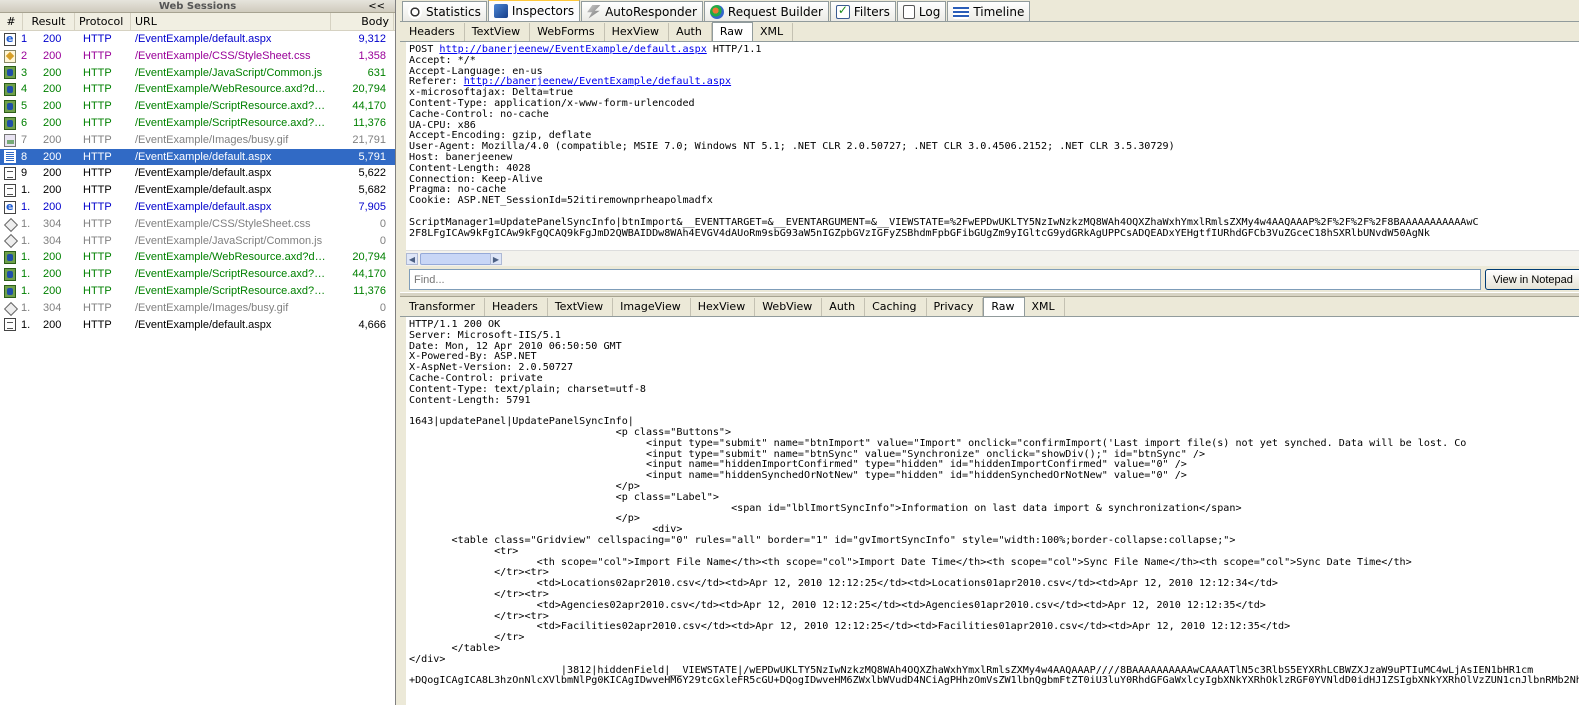 The image size is (1579, 705). Describe the element at coordinates (637, 32) in the screenshot. I see `request-tab-hexview: HexView` at that location.